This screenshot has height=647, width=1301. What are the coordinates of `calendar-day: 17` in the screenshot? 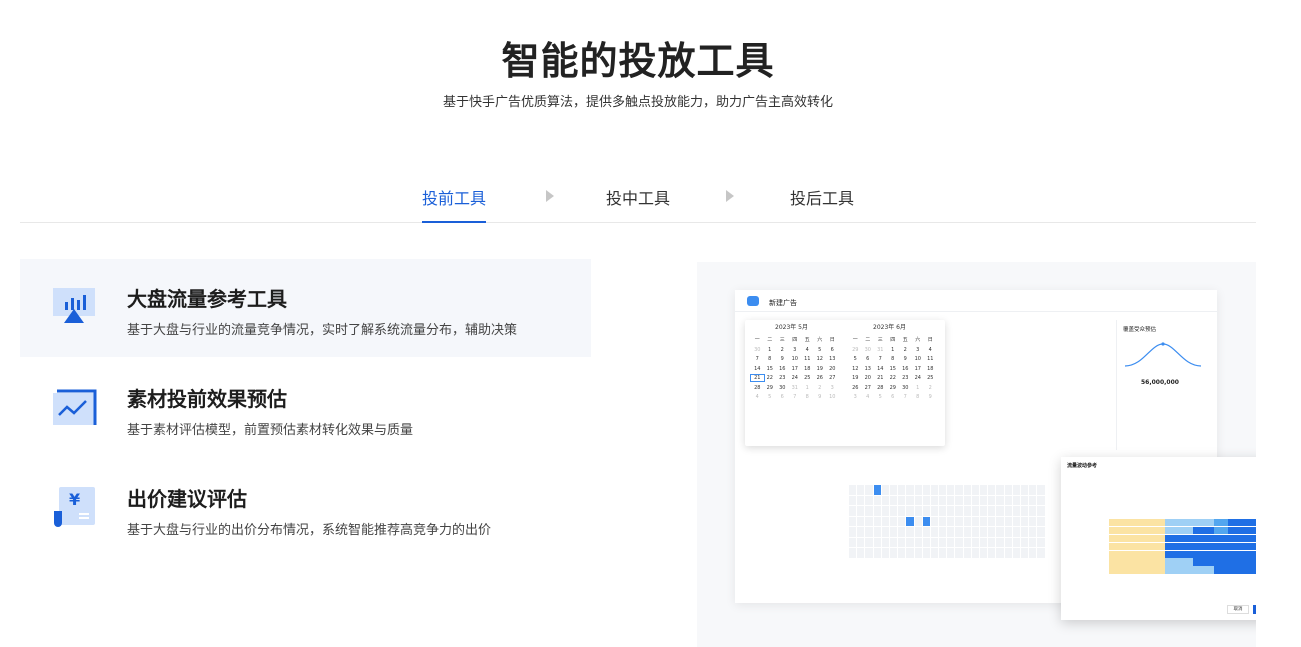 It's located at (918, 369).